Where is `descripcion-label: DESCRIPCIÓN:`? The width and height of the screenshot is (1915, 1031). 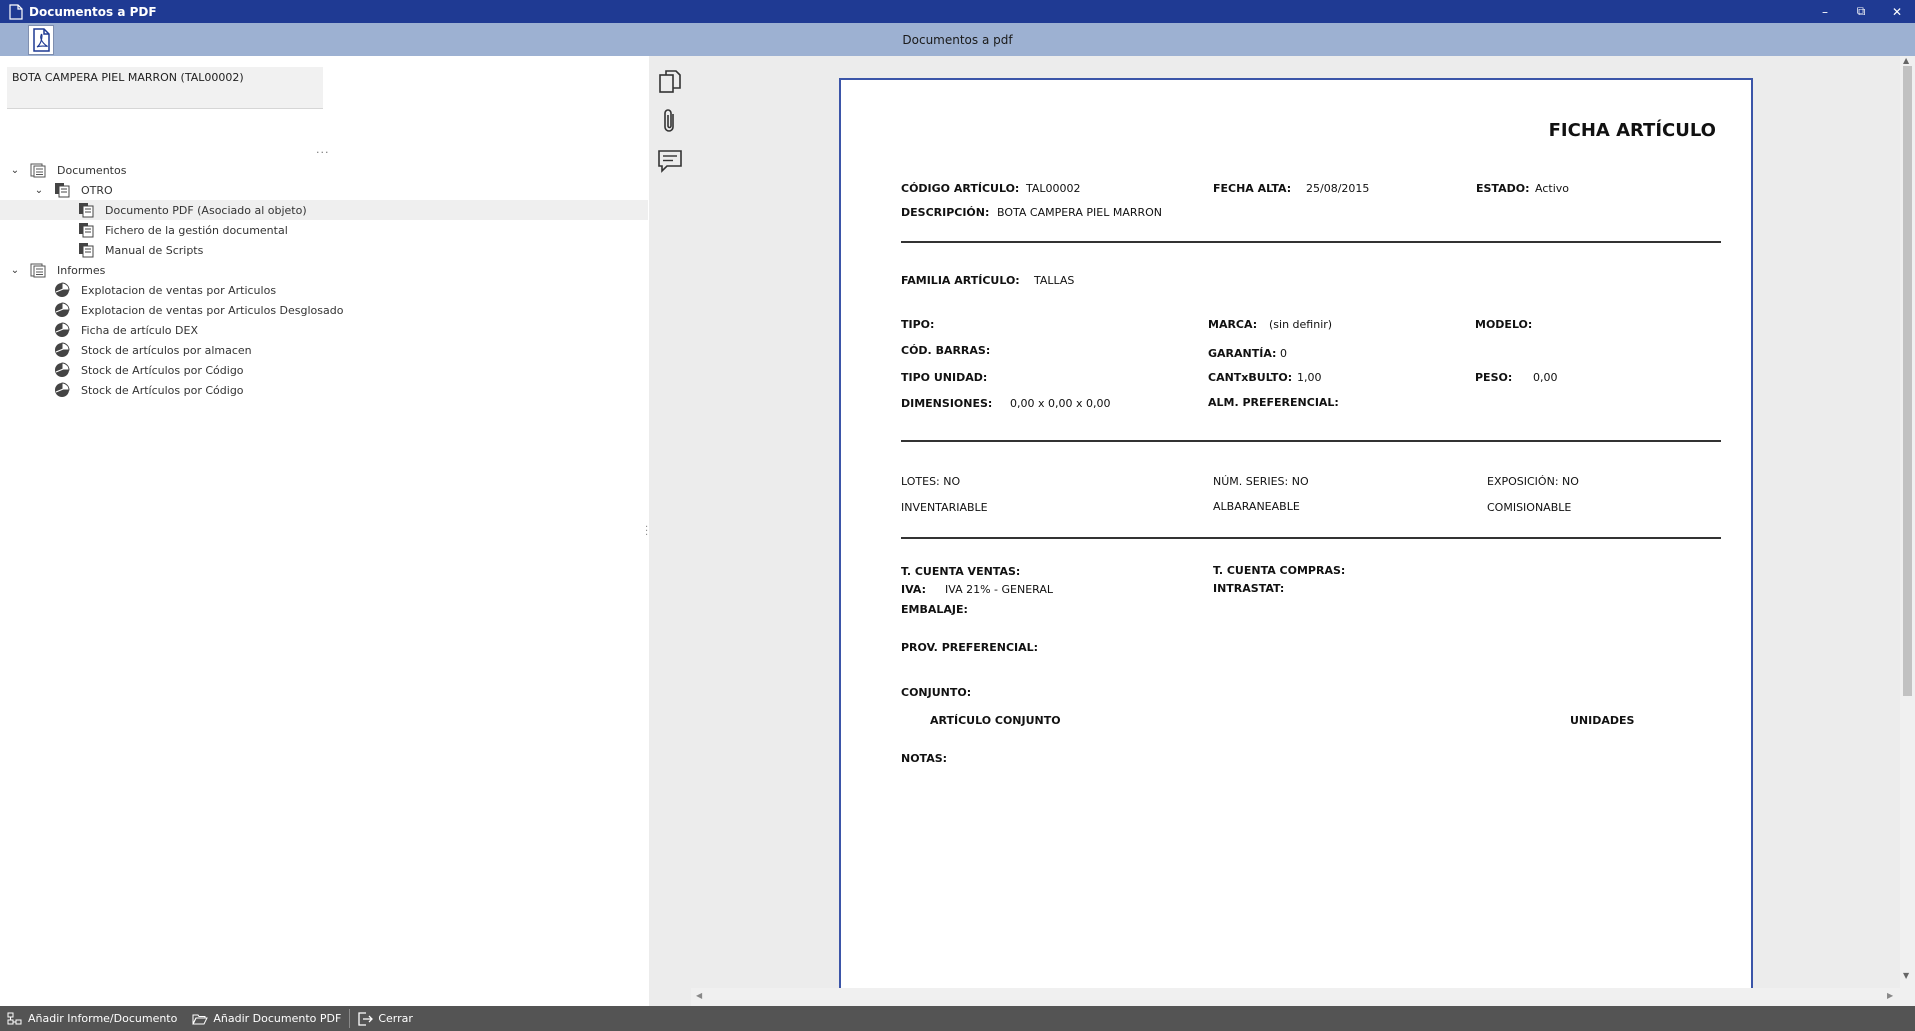
descripcion-label: DESCRIPCIÓN: is located at coordinates (945, 212).